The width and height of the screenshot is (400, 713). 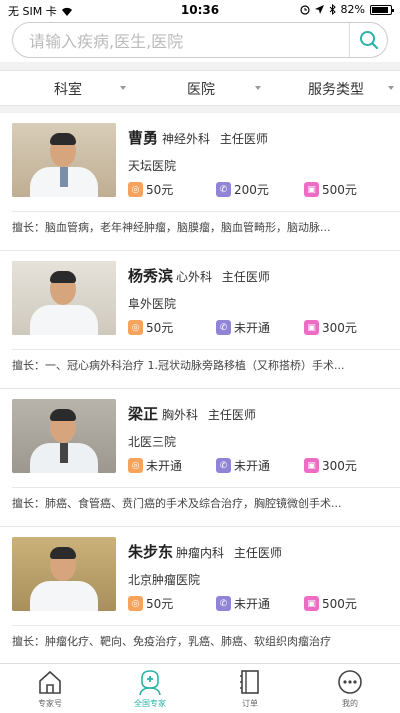 What do you see at coordinates (143, 138) in the screenshot?
I see `doctor-name: 曹勇` at bounding box center [143, 138].